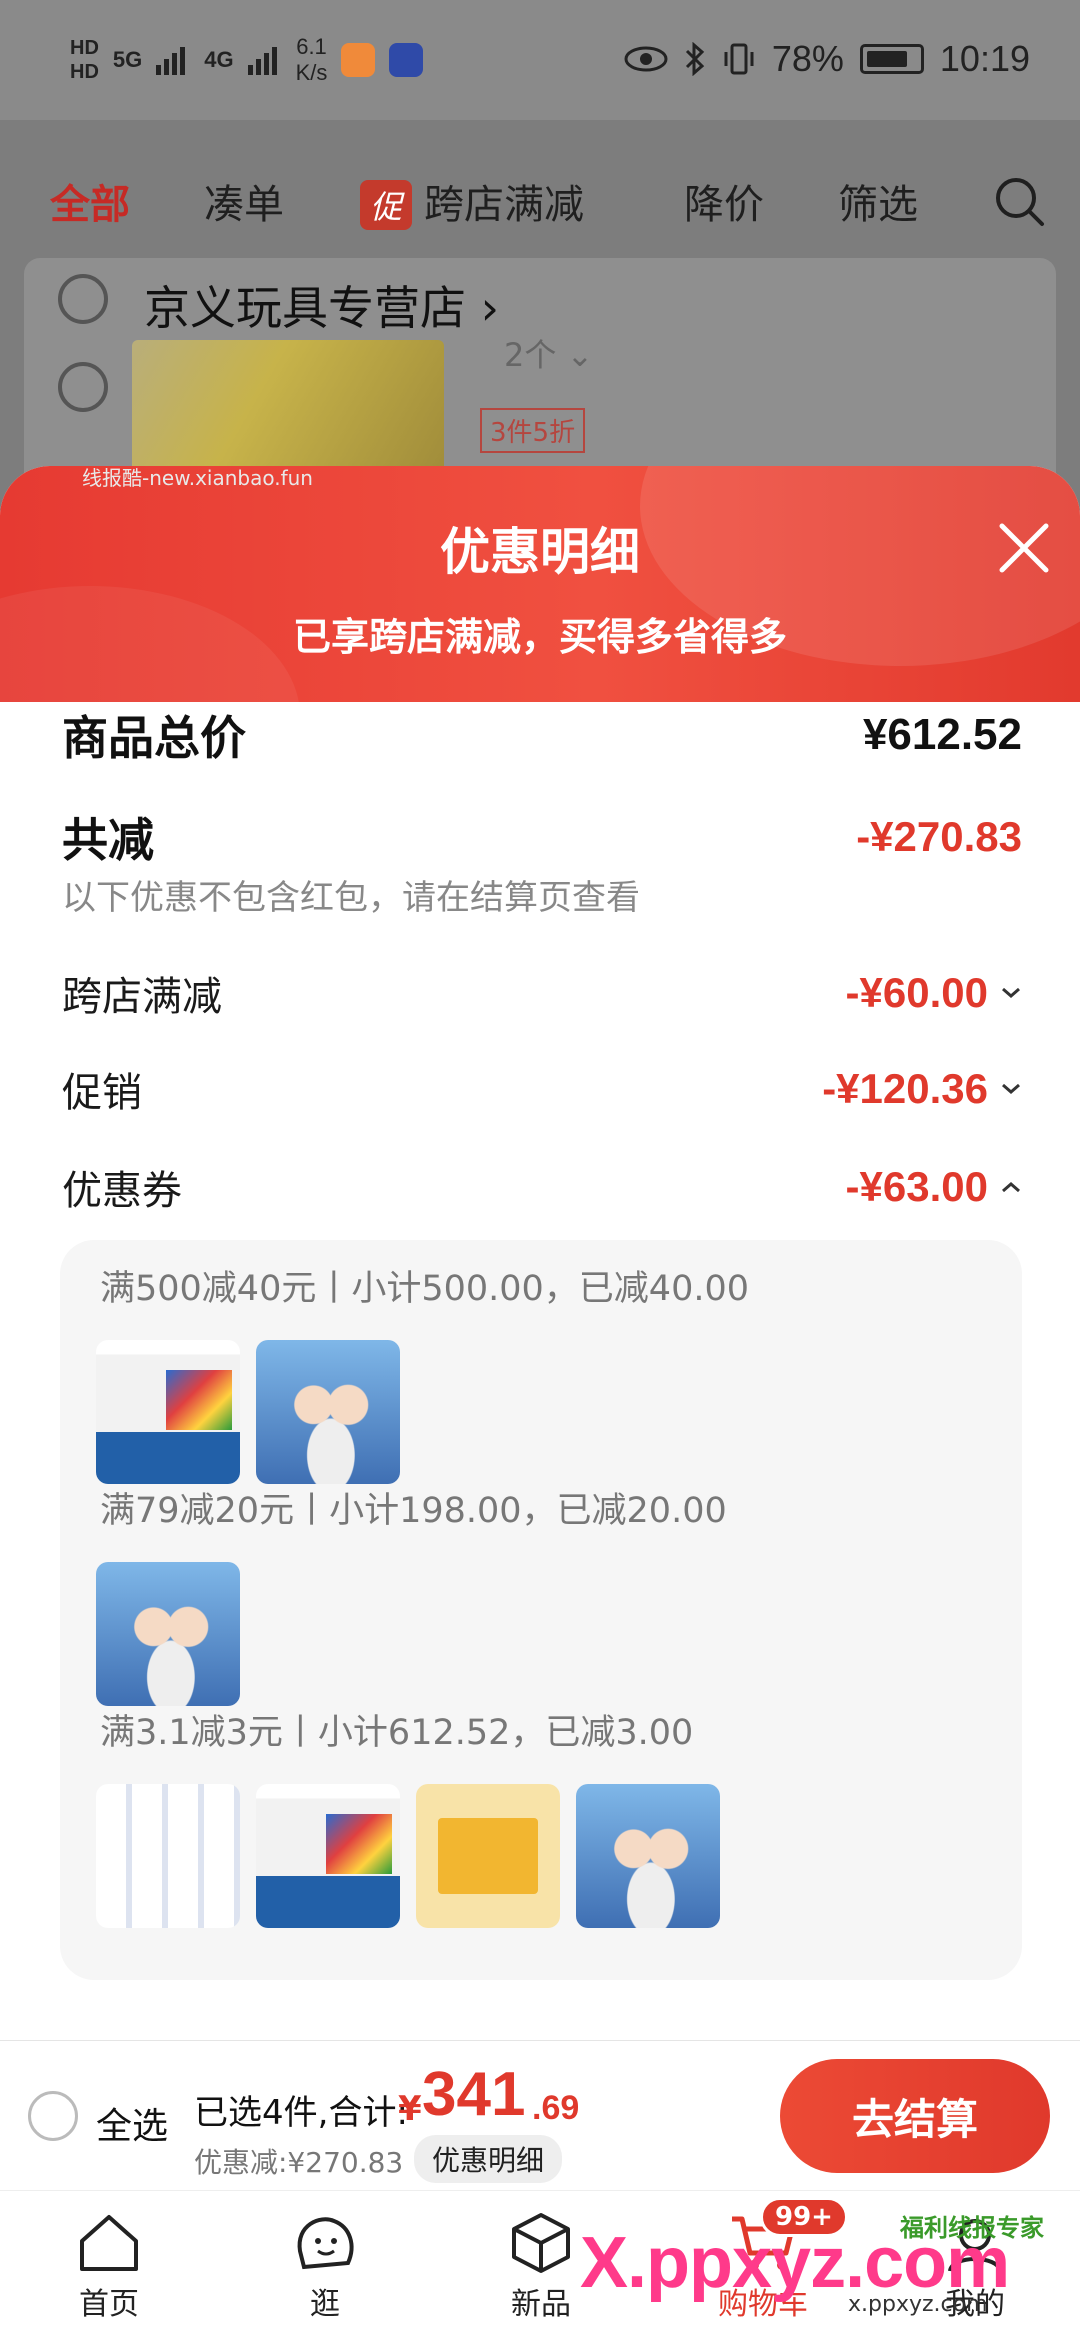 This screenshot has width=1080, height=2340. Describe the element at coordinates (646, 59) in the screenshot. I see `eye-icon` at that location.